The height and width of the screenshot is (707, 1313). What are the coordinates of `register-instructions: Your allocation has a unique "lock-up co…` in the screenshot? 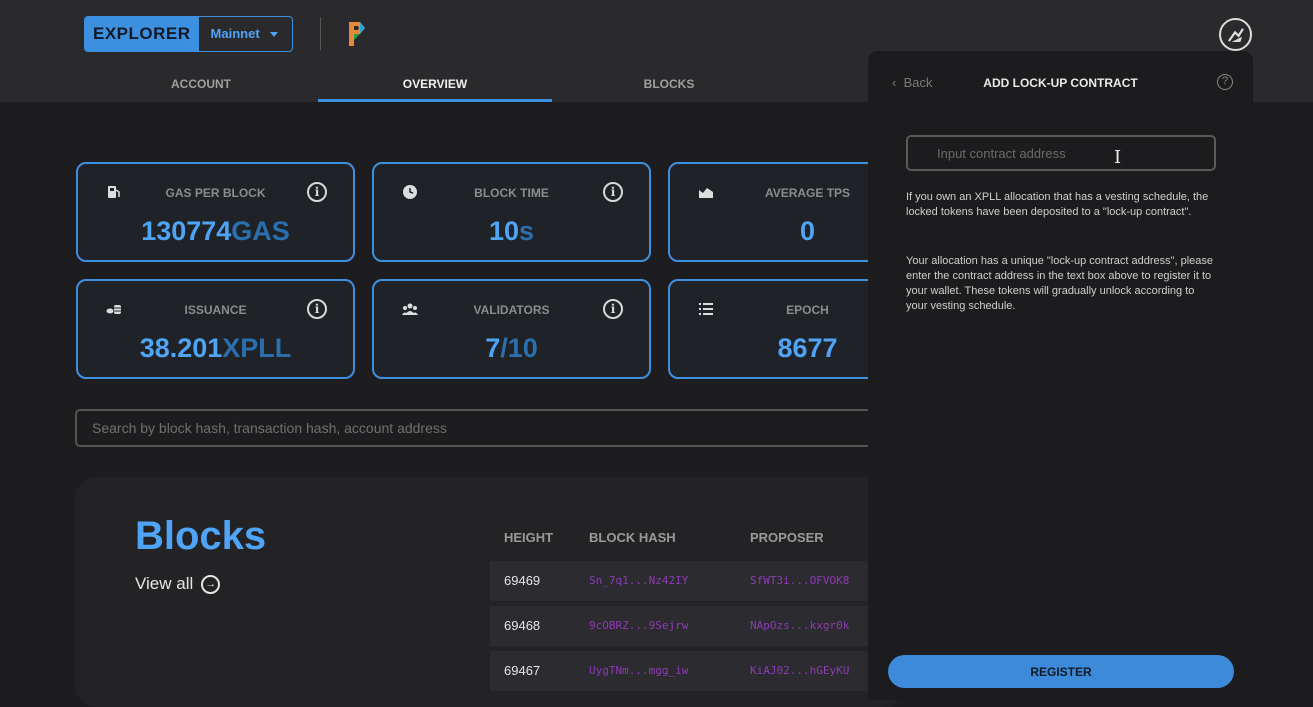 It's located at (1060, 283).